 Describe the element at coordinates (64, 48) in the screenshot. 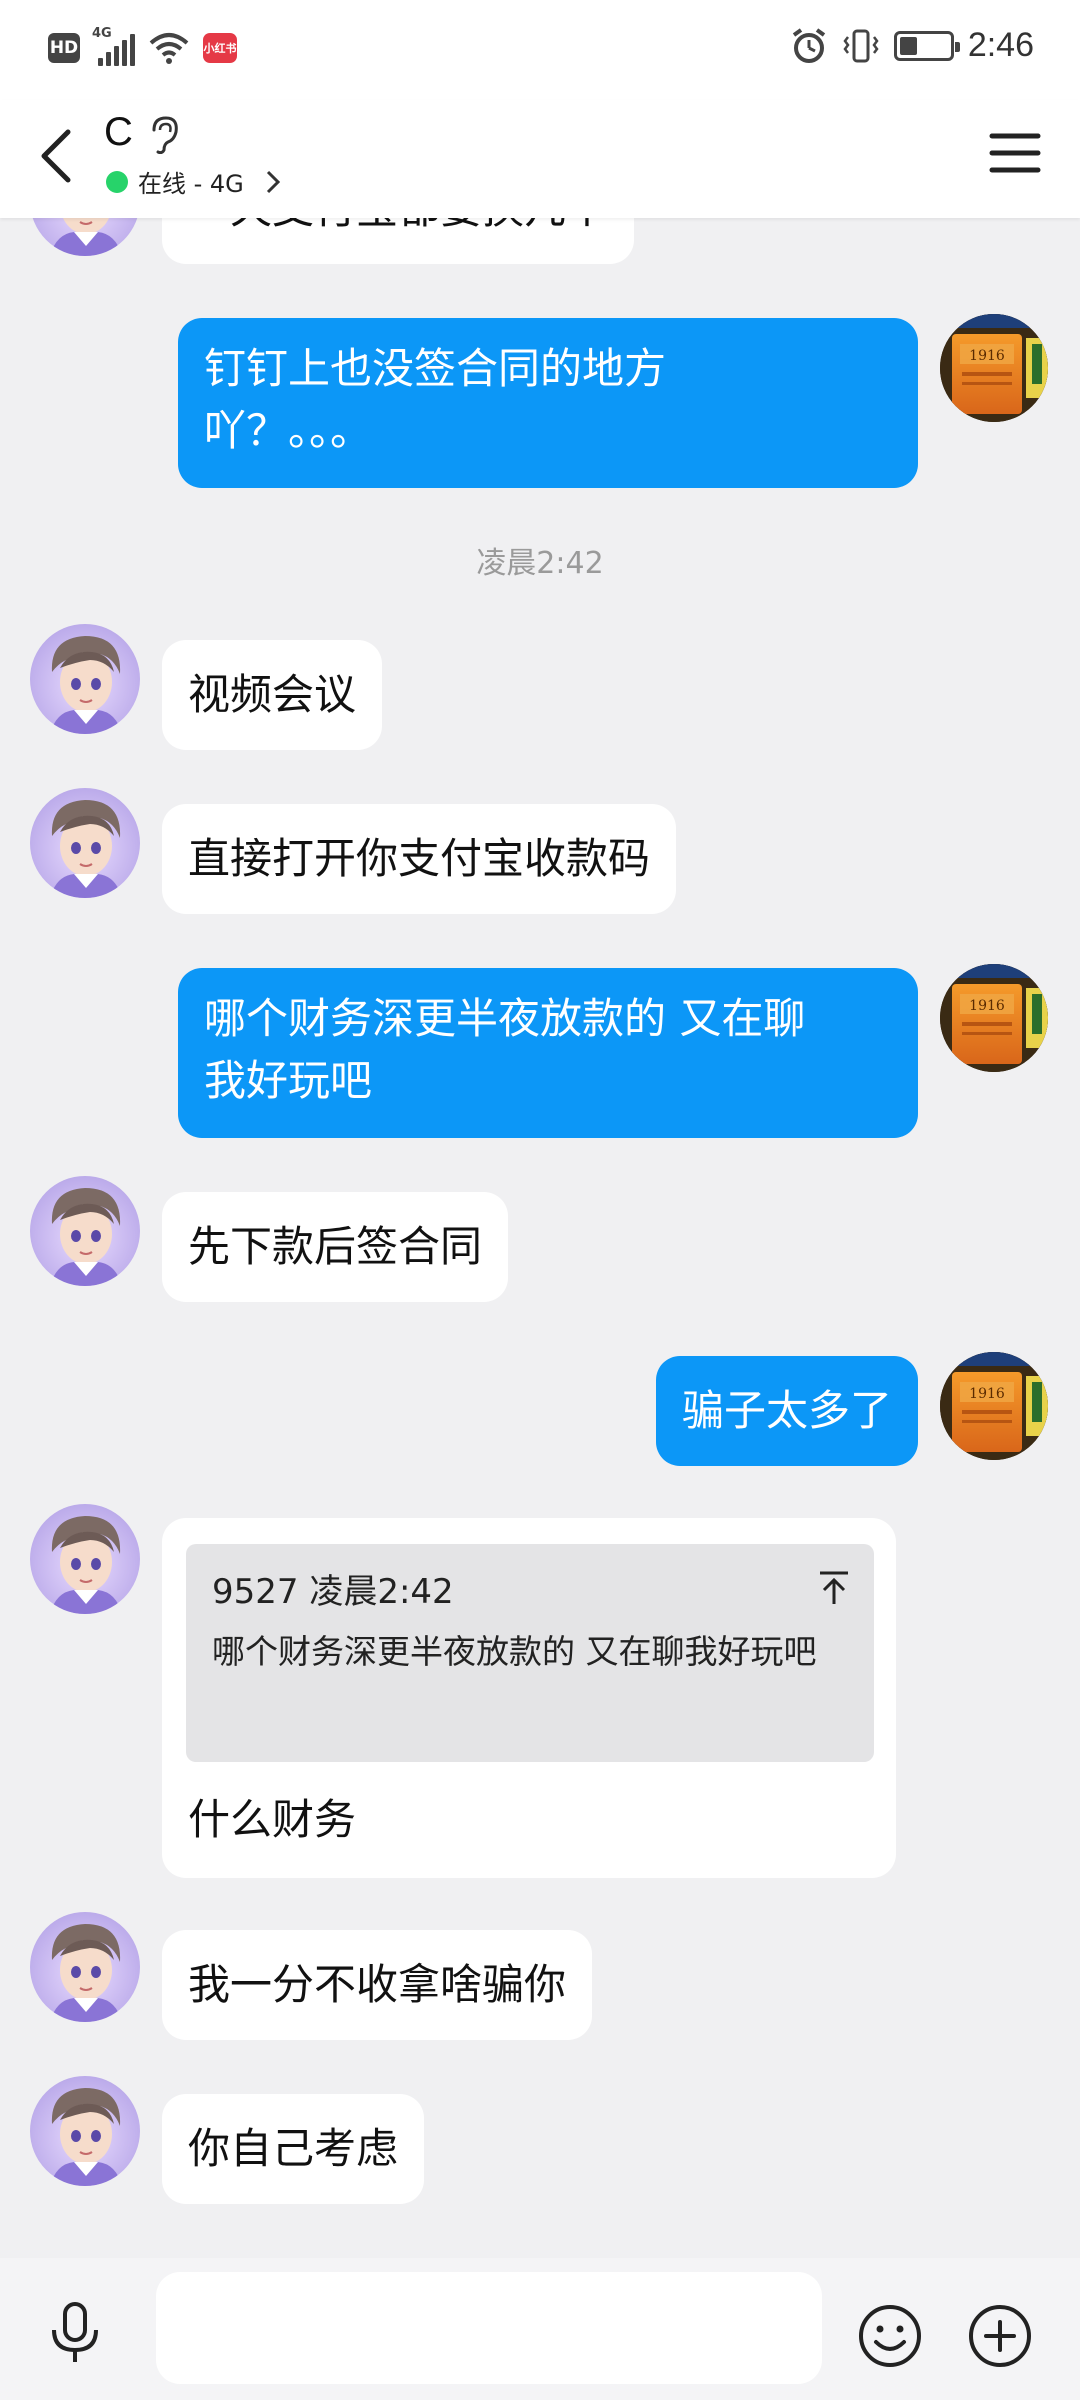

I see `hd-voice-icon: HD` at that location.